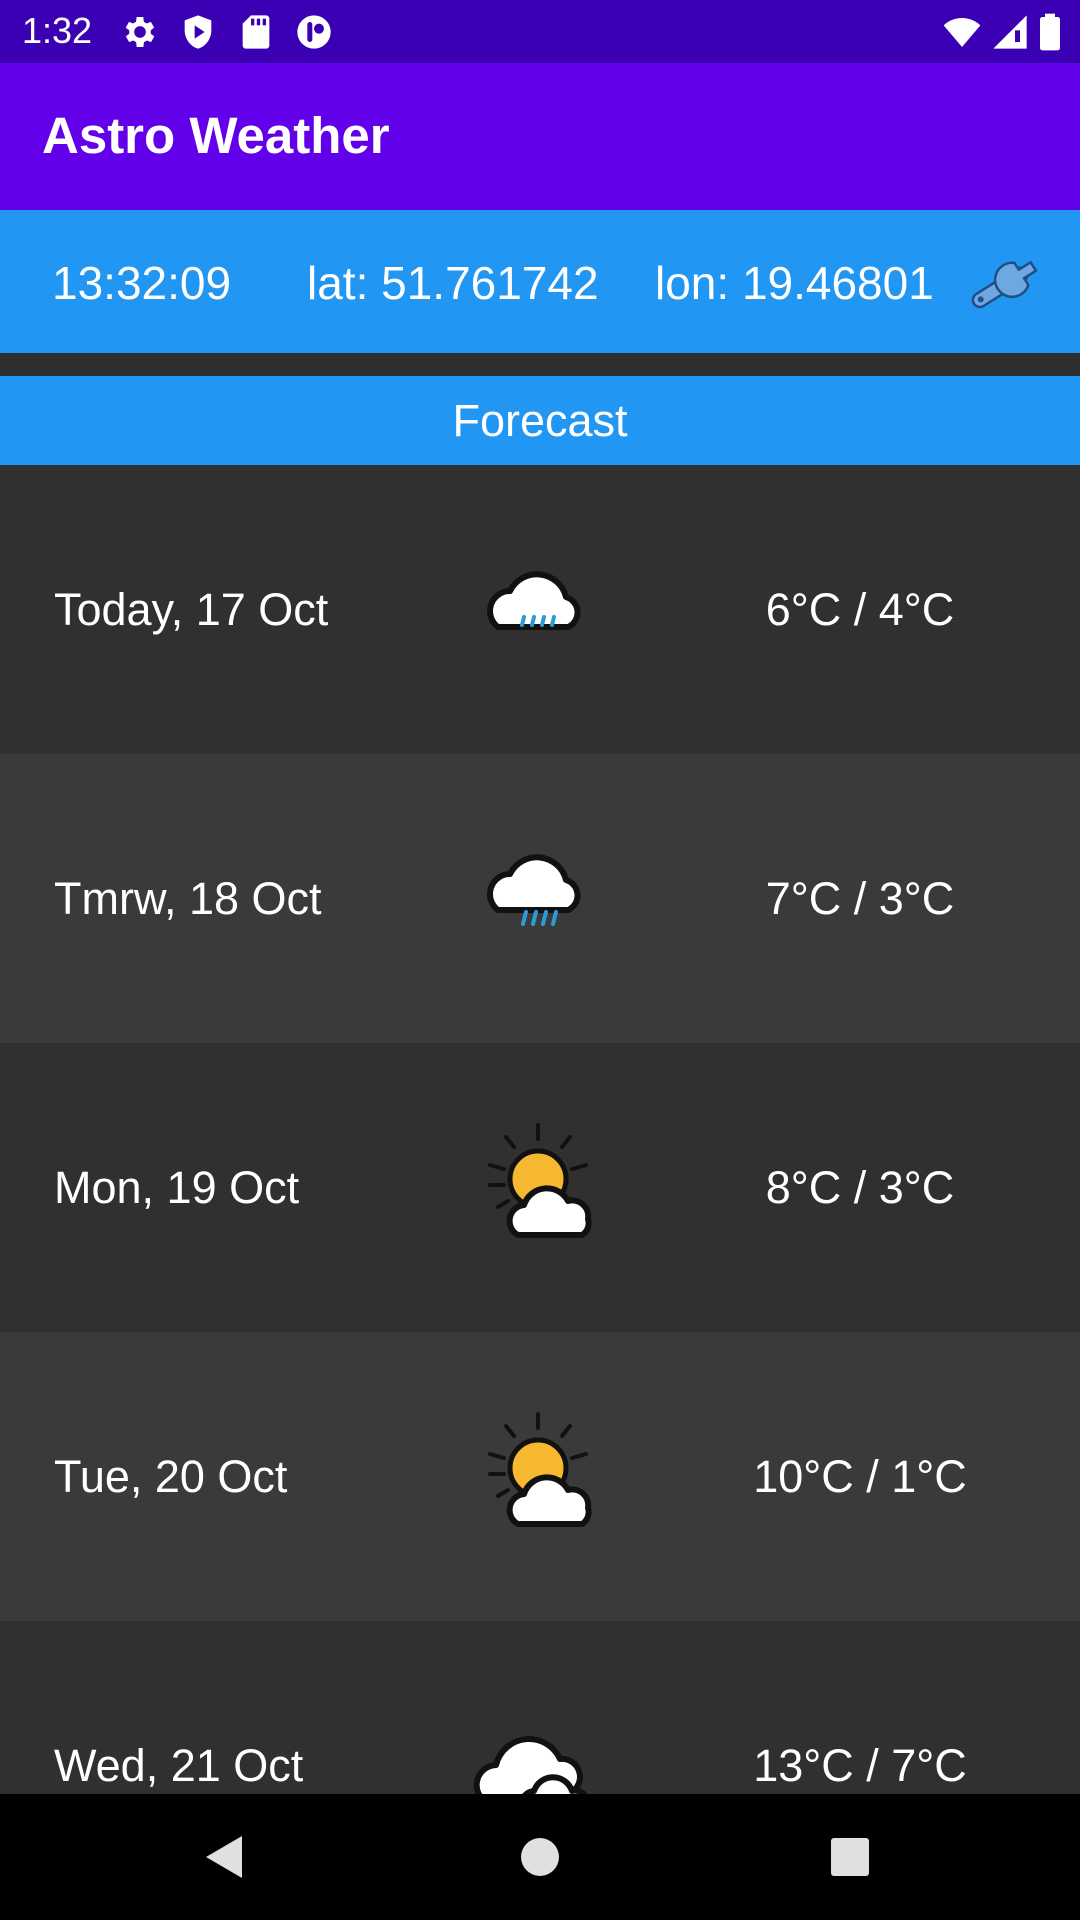 The image size is (1080, 1920). I want to click on home-icon, so click(540, 1857).